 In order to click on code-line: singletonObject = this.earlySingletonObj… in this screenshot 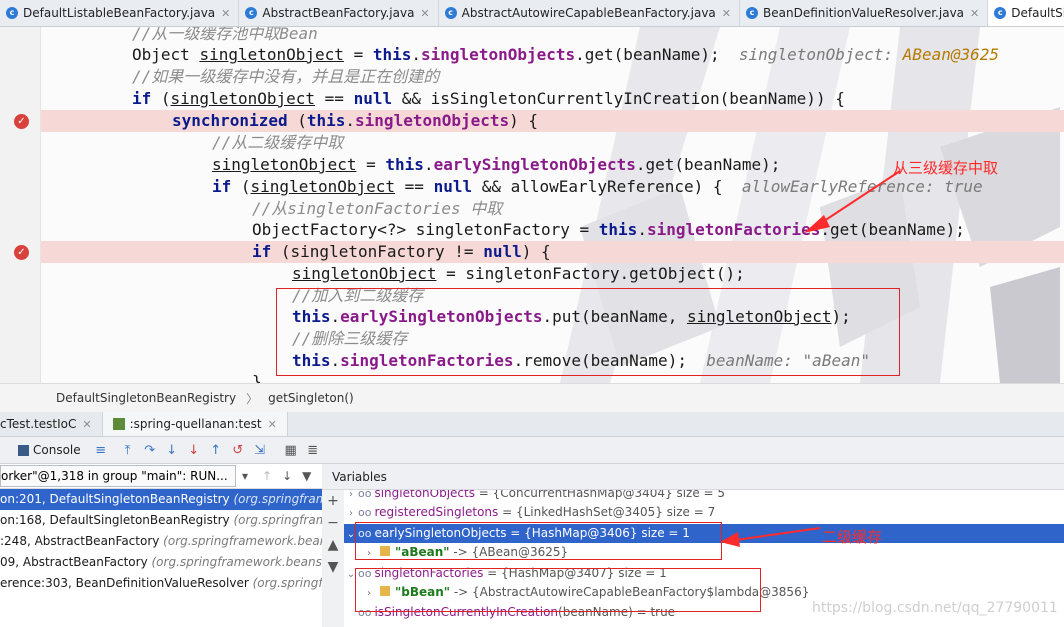, I will do `click(496, 165)`.